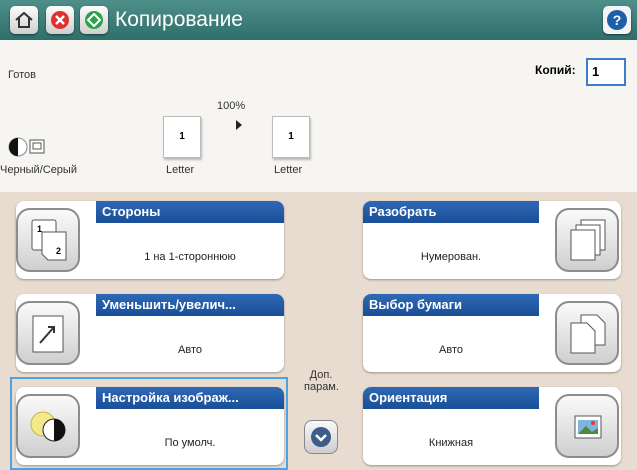 Image resolution: width=637 pixels, height=470 pixels. I want to click on help-button: ?, so click(617, 20).